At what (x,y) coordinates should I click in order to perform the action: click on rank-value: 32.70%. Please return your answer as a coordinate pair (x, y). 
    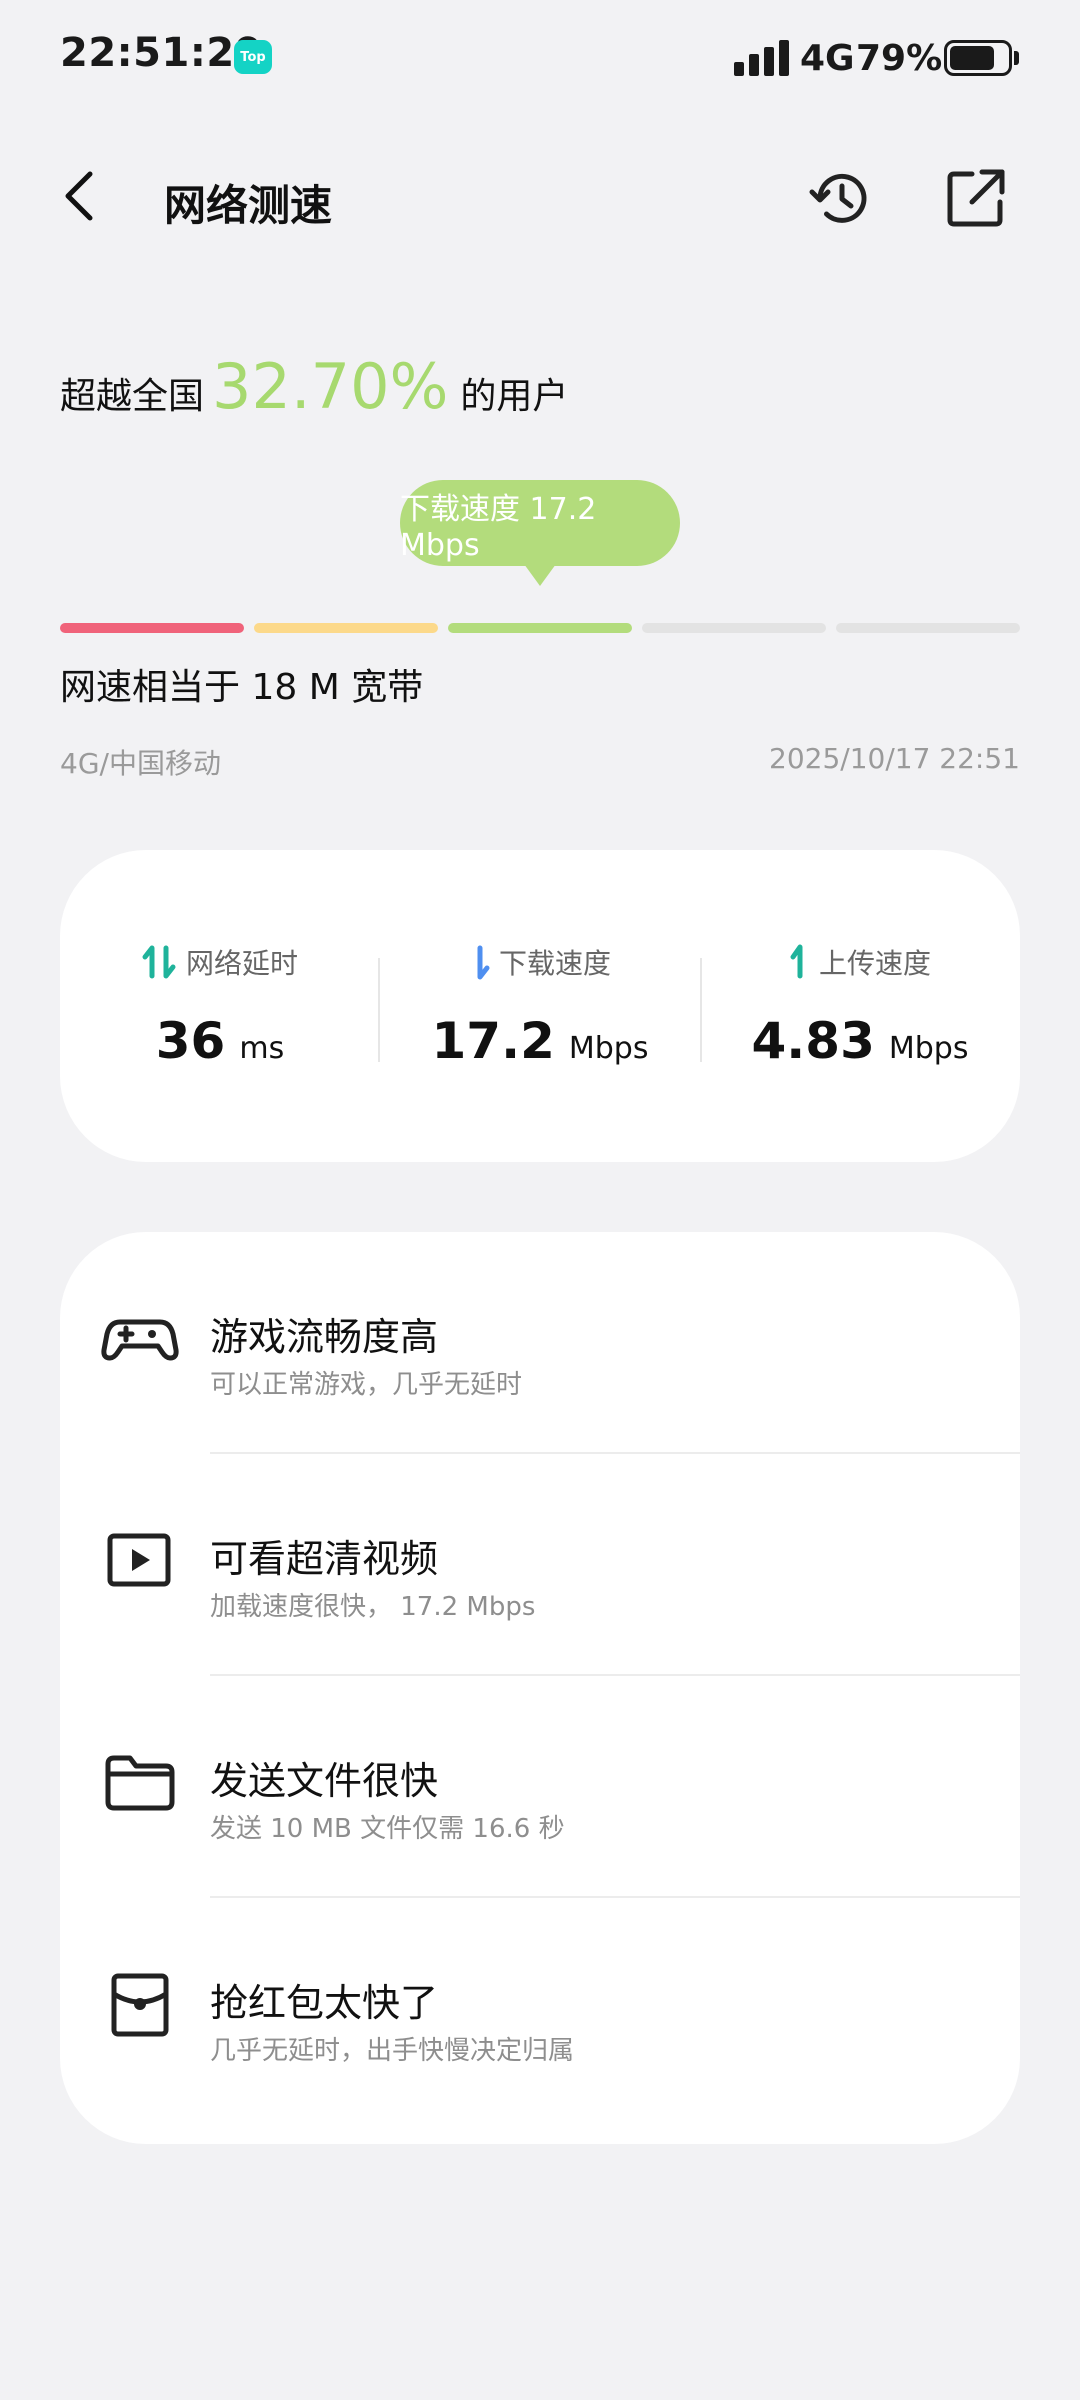
    Looking at the image, I should click on (330, 386).